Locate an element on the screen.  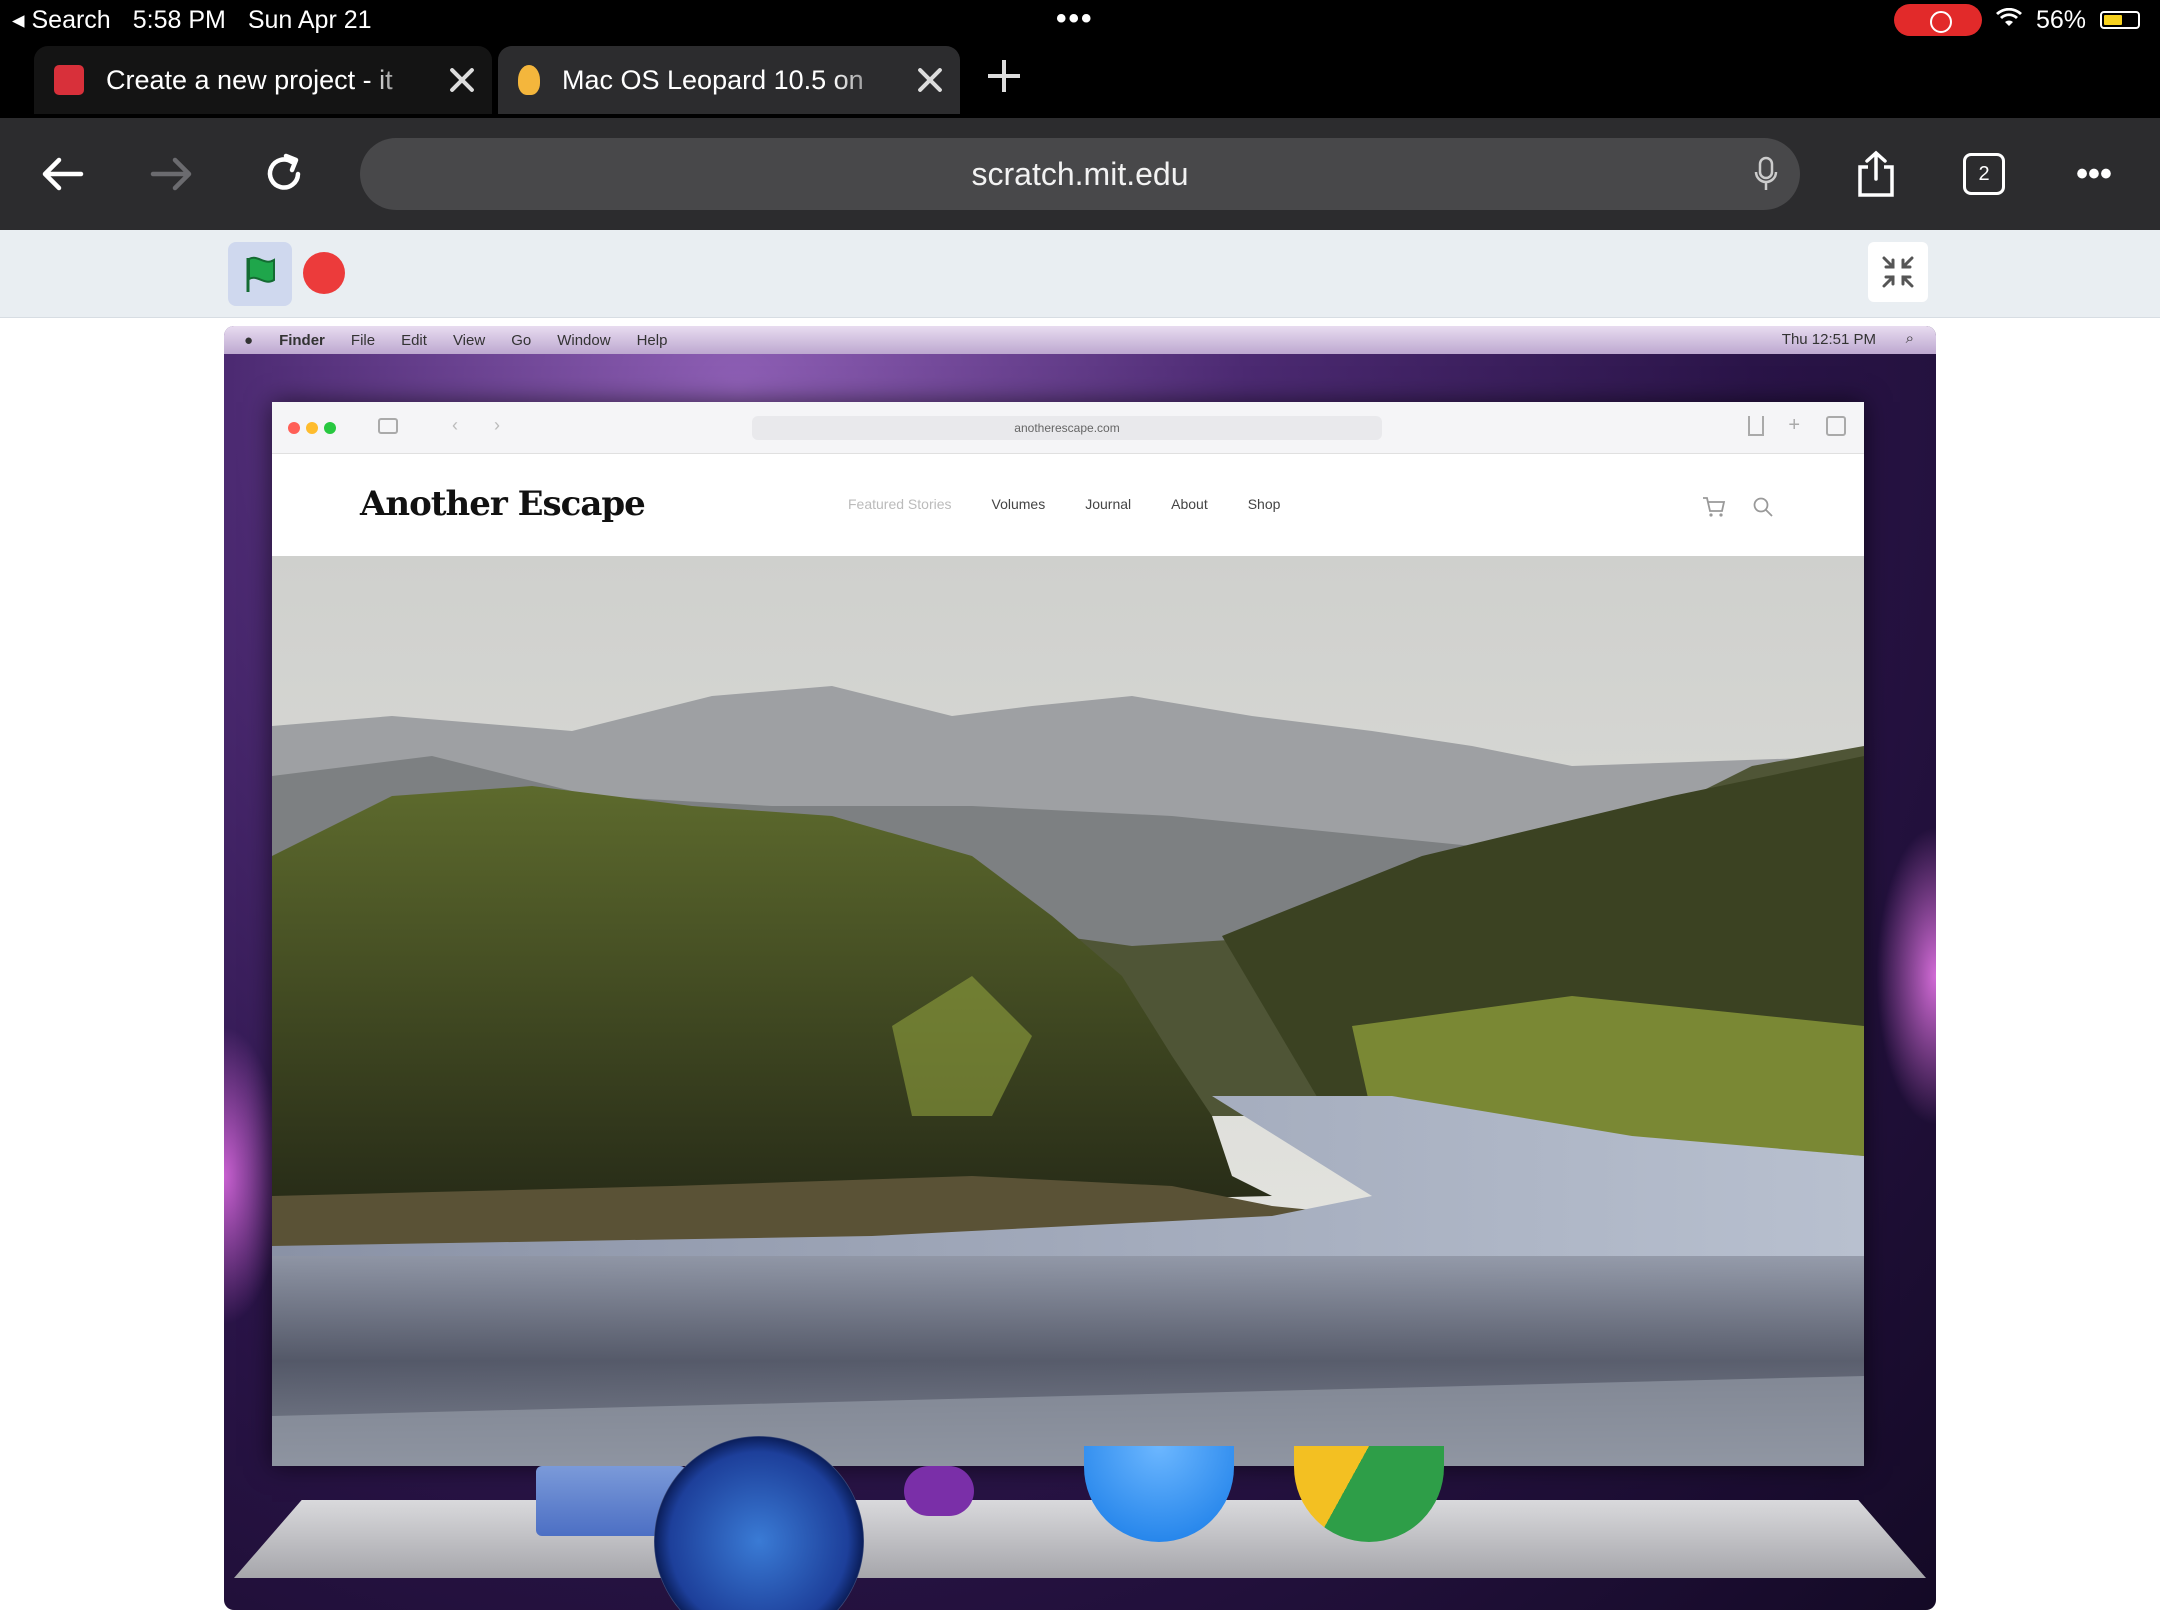
more-menu-icon: ••• is located at coordinates (2094, 174).